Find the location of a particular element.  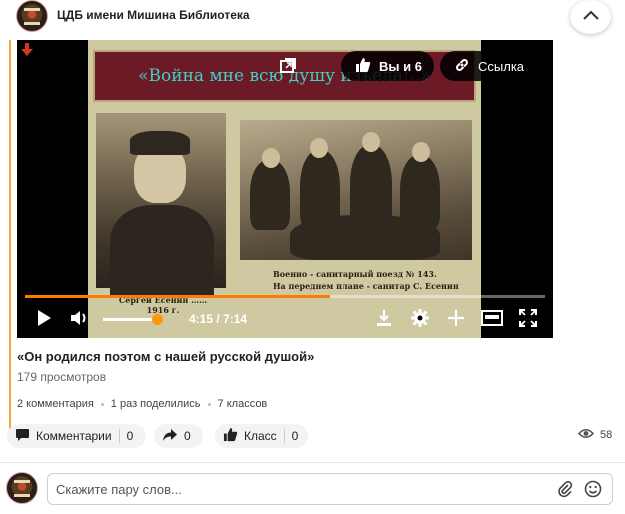

chevron-up-icon is located at coordinates (591, 17).